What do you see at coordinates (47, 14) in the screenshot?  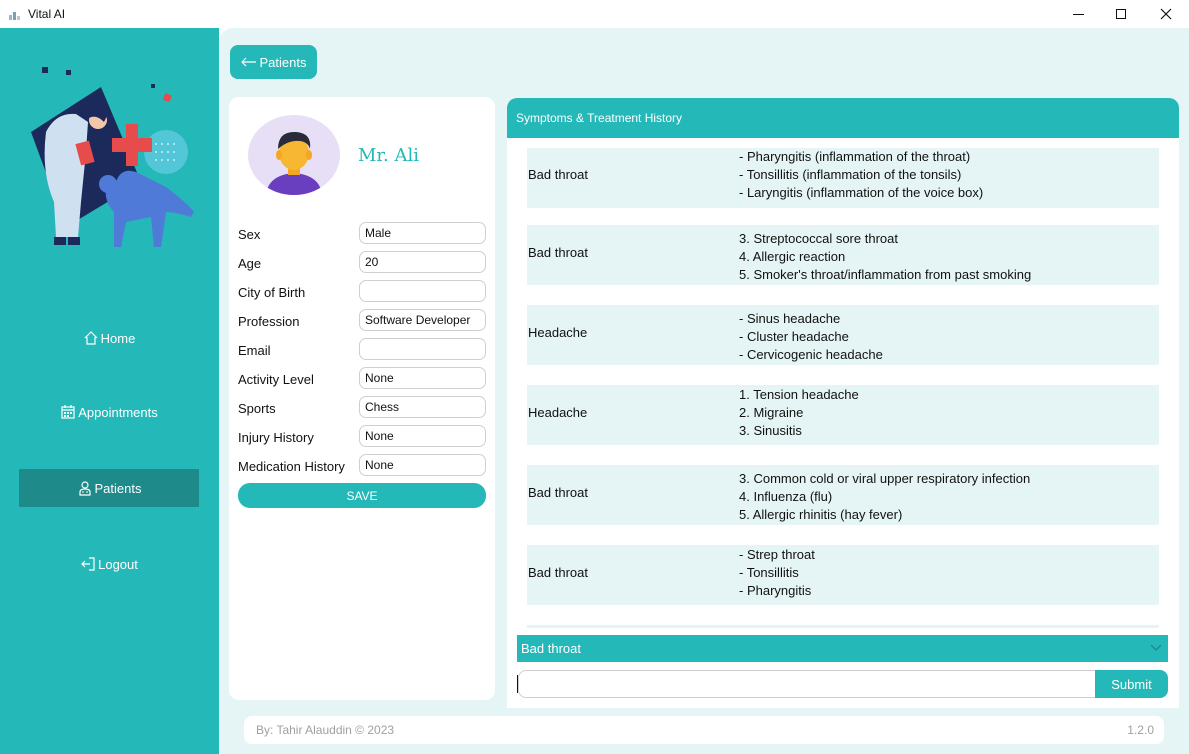 I see `app-title: Vital AI` at bounding box center [47, 14].